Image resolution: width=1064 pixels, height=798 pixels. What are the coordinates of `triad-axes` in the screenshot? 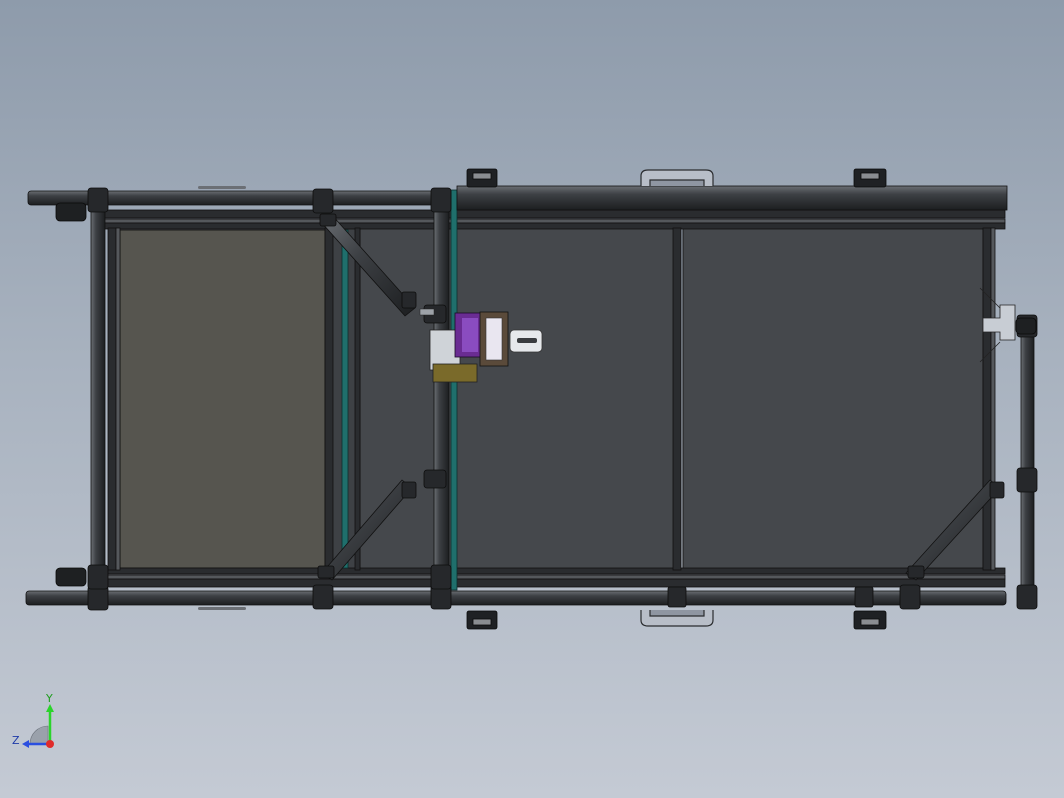 It's located at (38, 726).